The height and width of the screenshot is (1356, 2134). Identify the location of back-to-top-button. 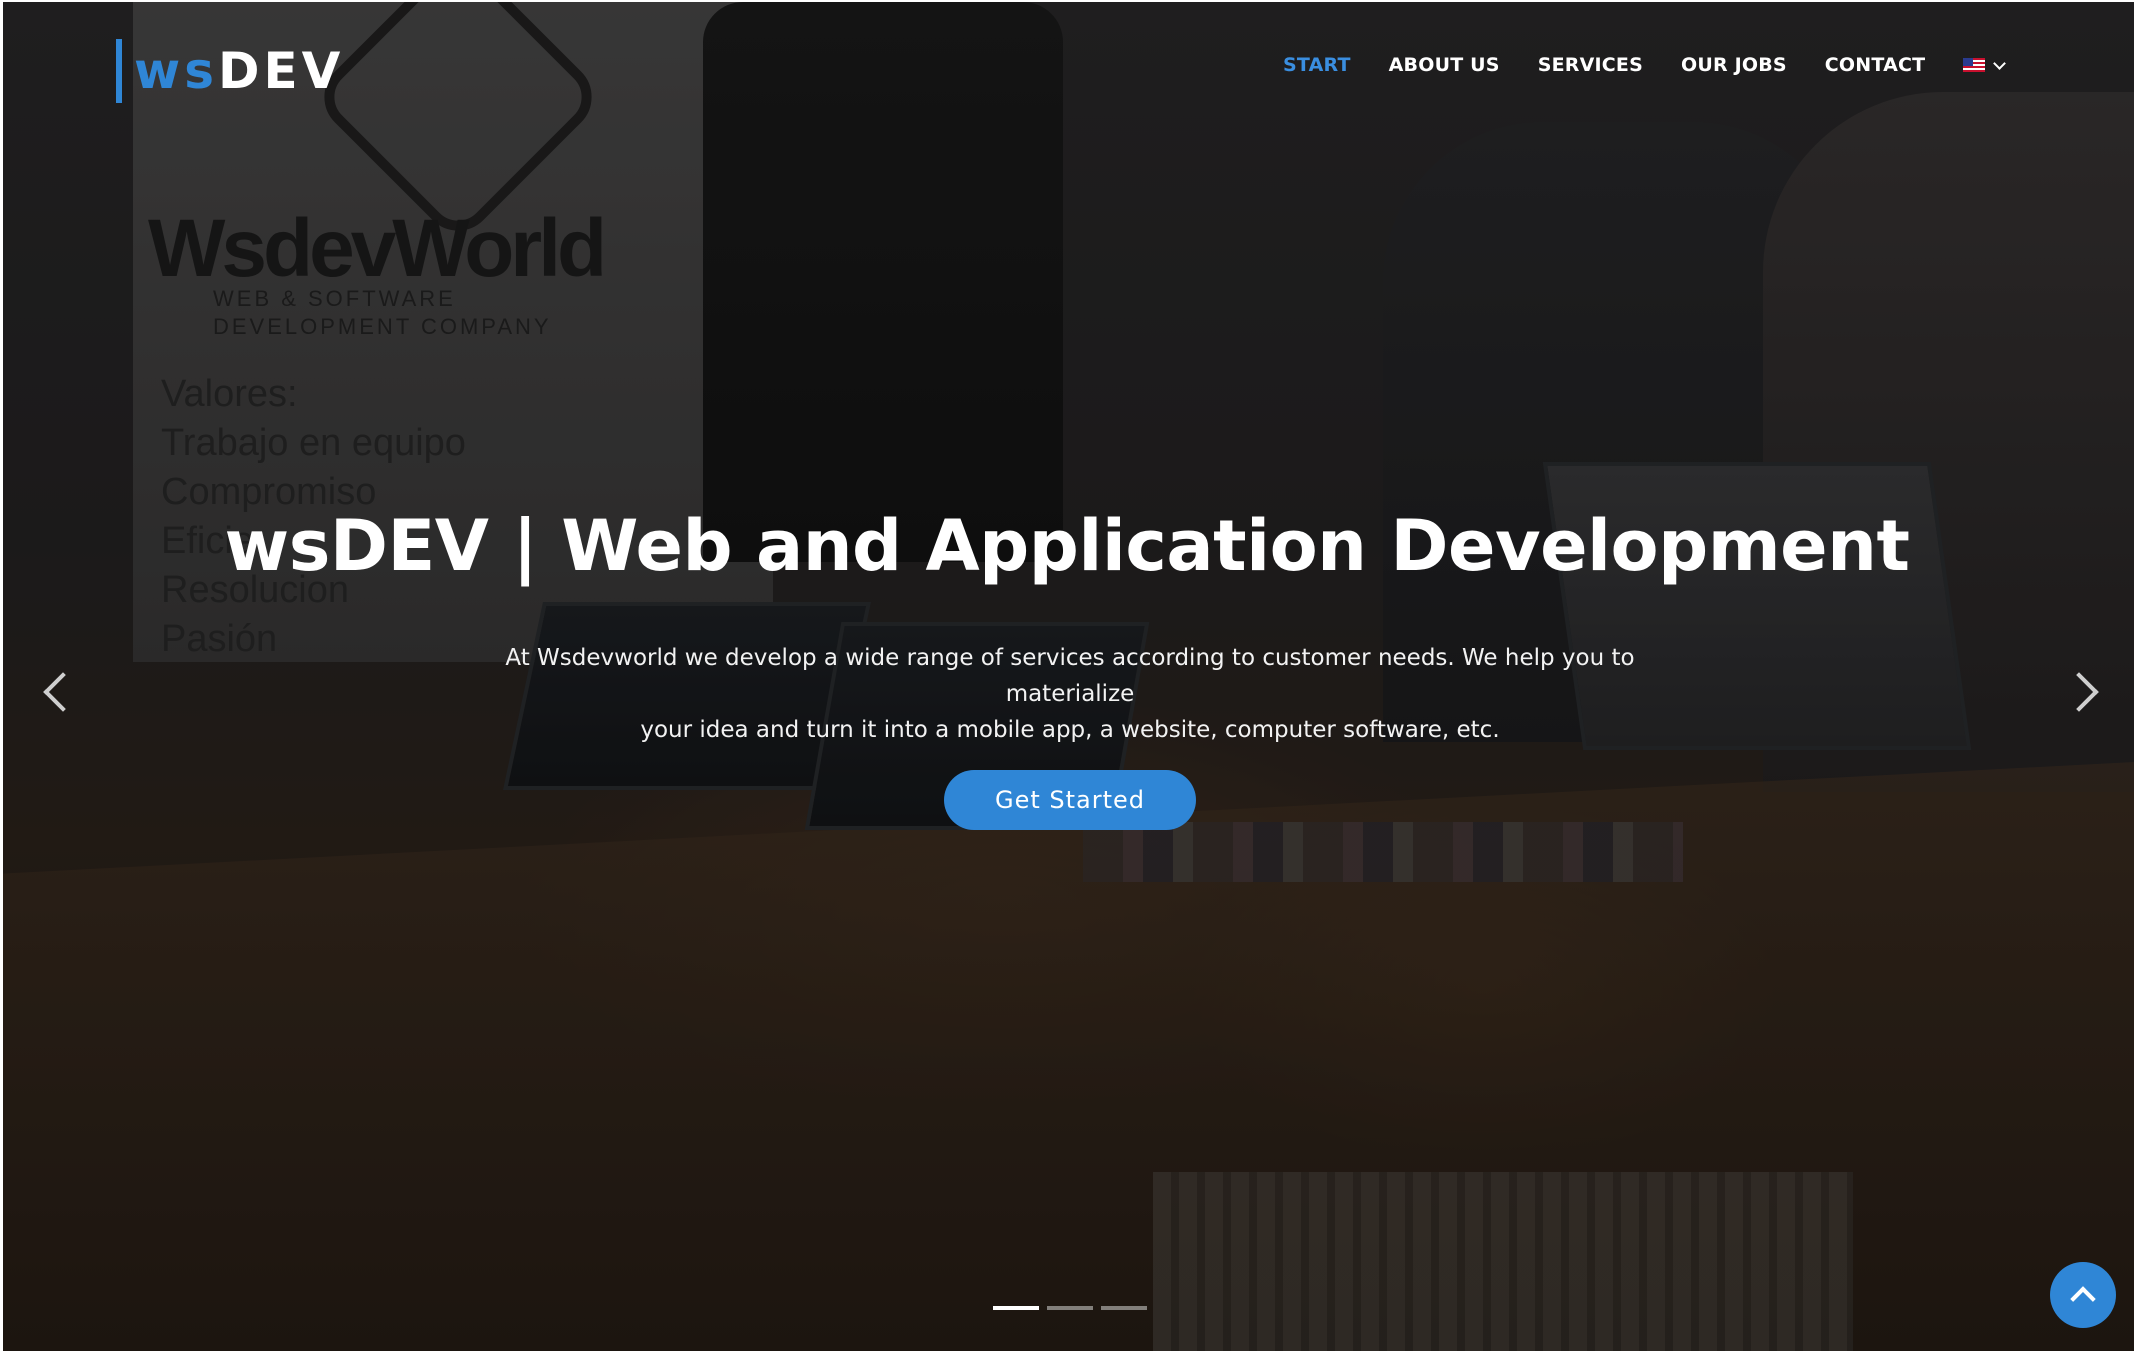
(2083, 1295).